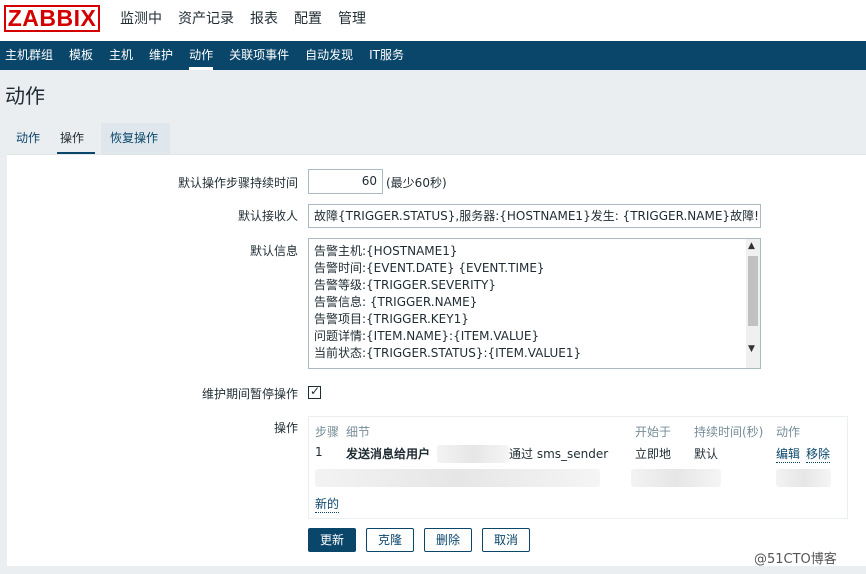 This screenshot has height=574, width=866. Describe the element at coordinates (25, 96) in the screenshot. I see `page-title: 动作` at that location.